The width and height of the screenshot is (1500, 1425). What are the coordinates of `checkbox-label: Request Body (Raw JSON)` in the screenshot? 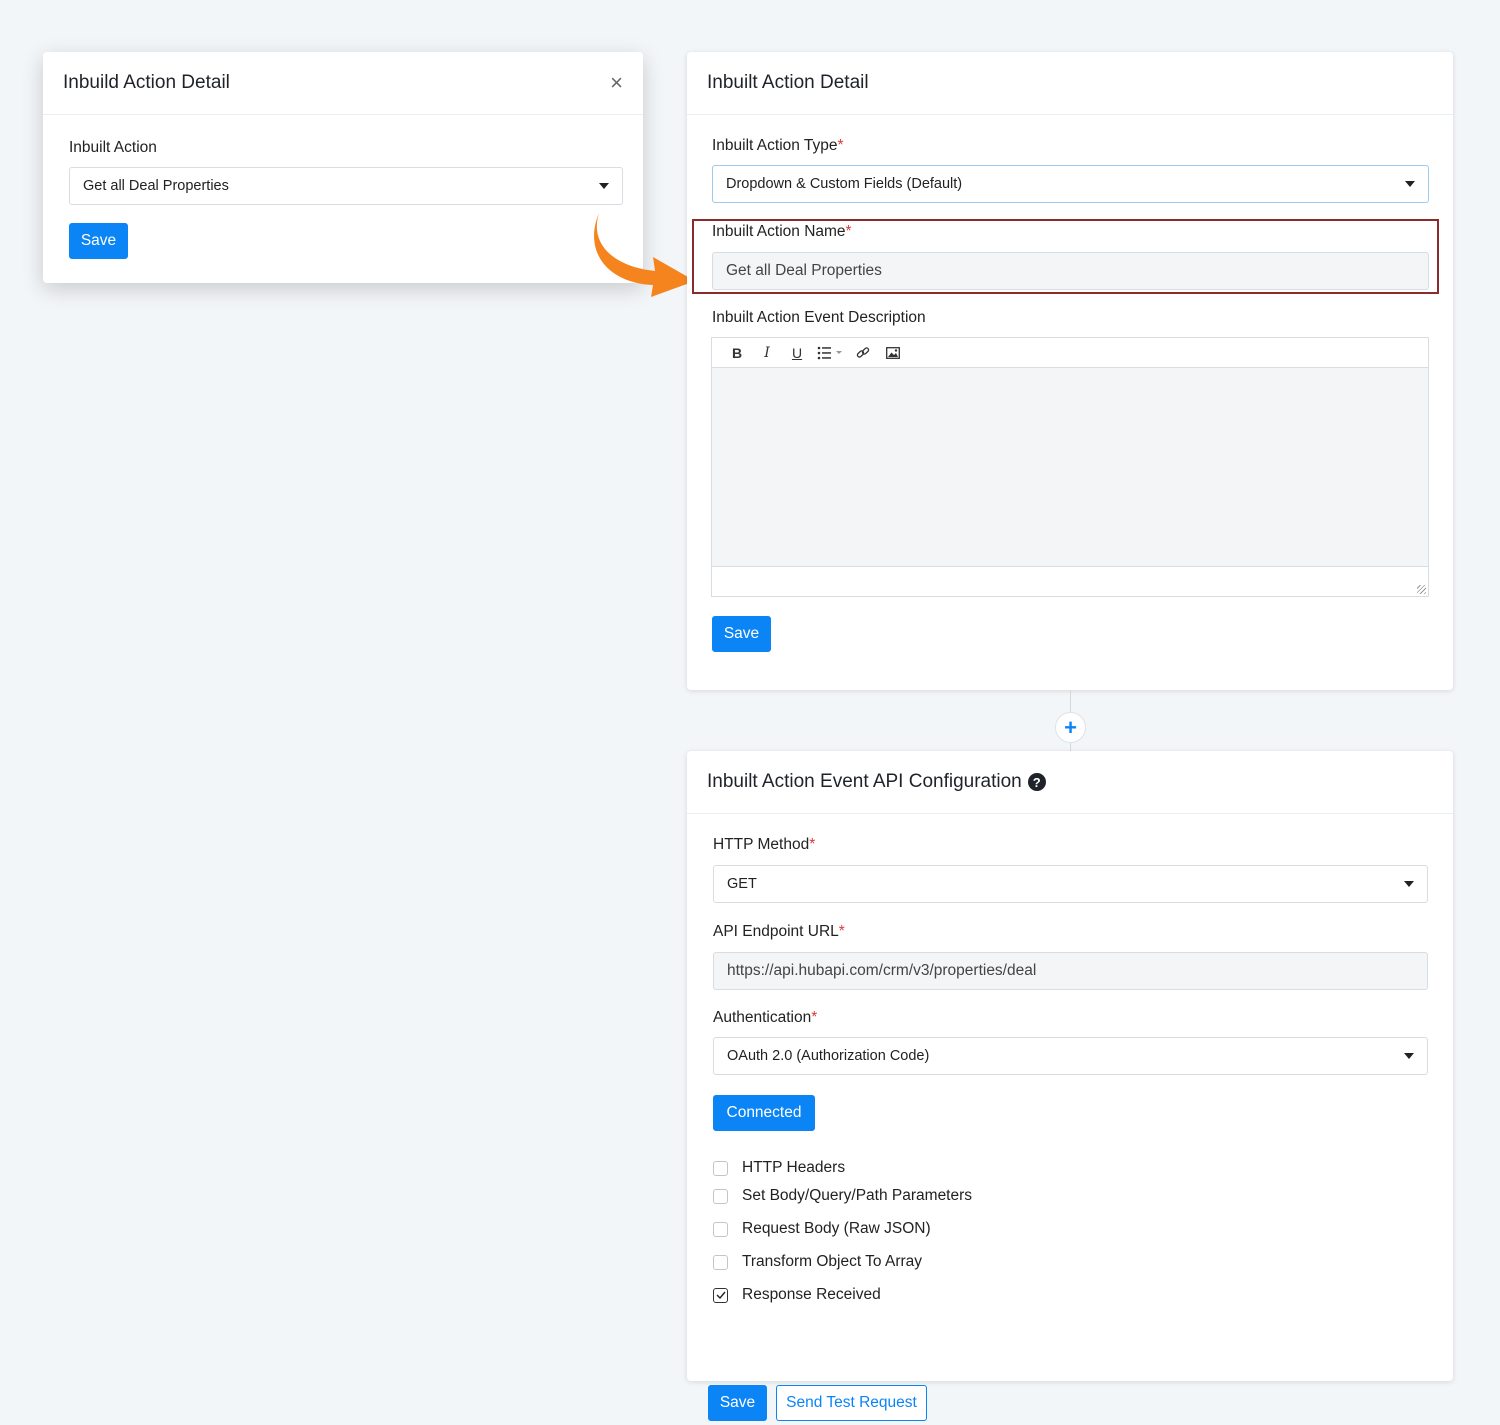 It's located at (836, 1228).